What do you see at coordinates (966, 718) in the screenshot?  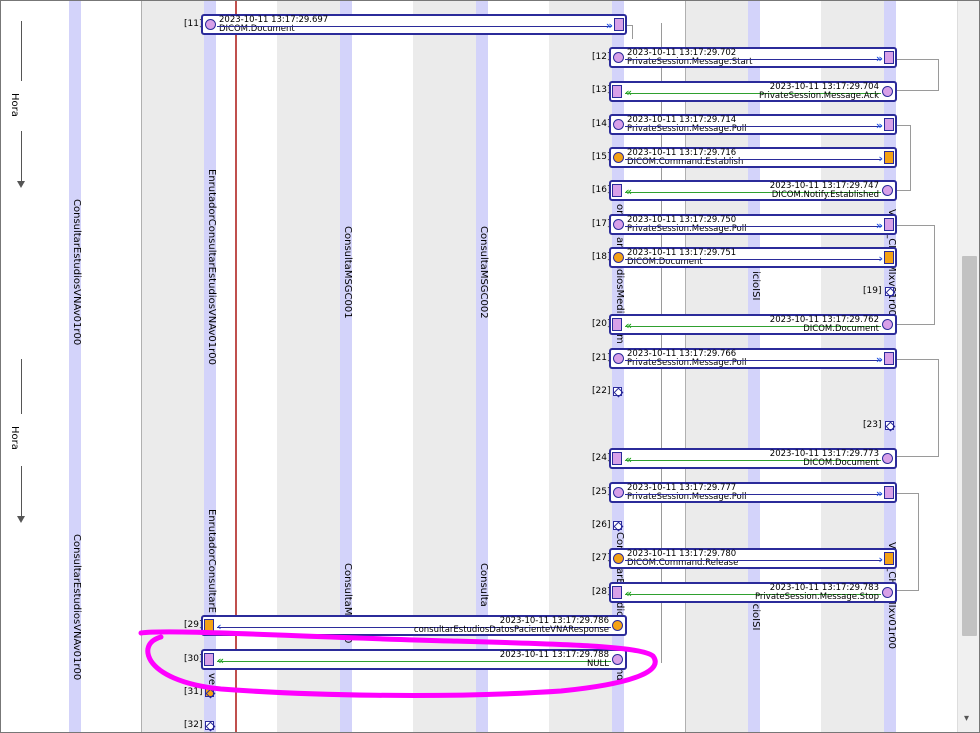 I see `scroll-down-arrow-icon: ▾` at bounding box center [966, 718].